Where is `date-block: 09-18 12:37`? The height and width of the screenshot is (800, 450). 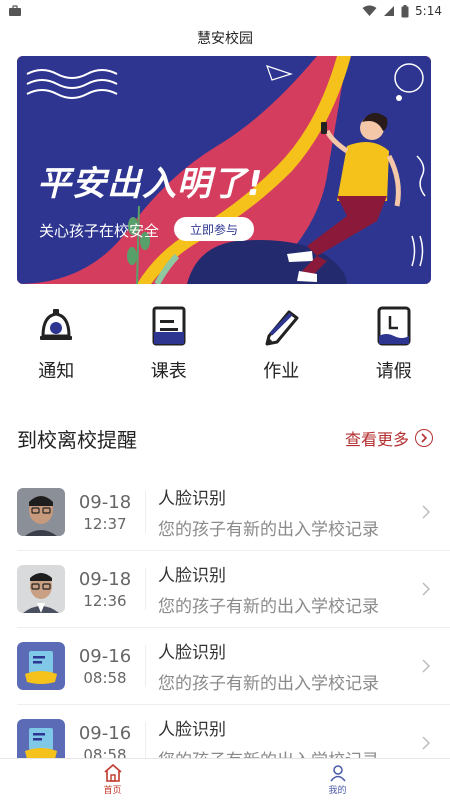
date-block: 09-18 12:37 is located at coordinates (105, 512).